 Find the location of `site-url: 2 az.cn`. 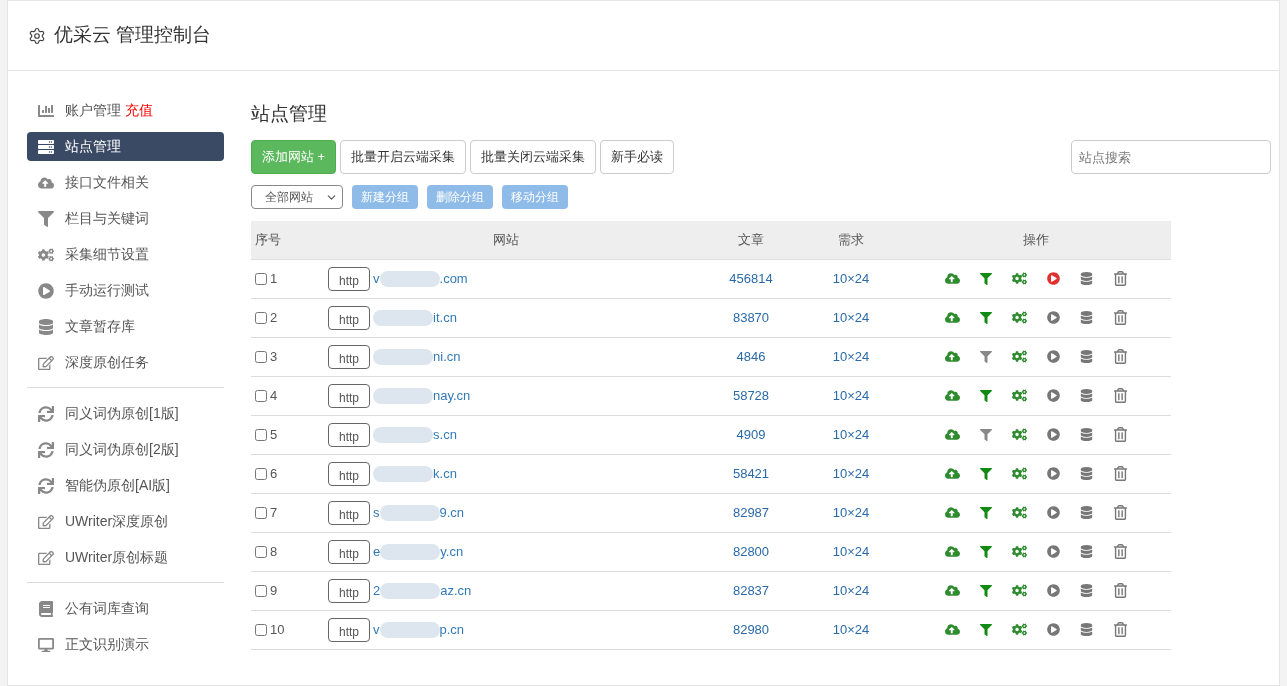

site-url: 2 az.cn is located at coordinates (422, 590).